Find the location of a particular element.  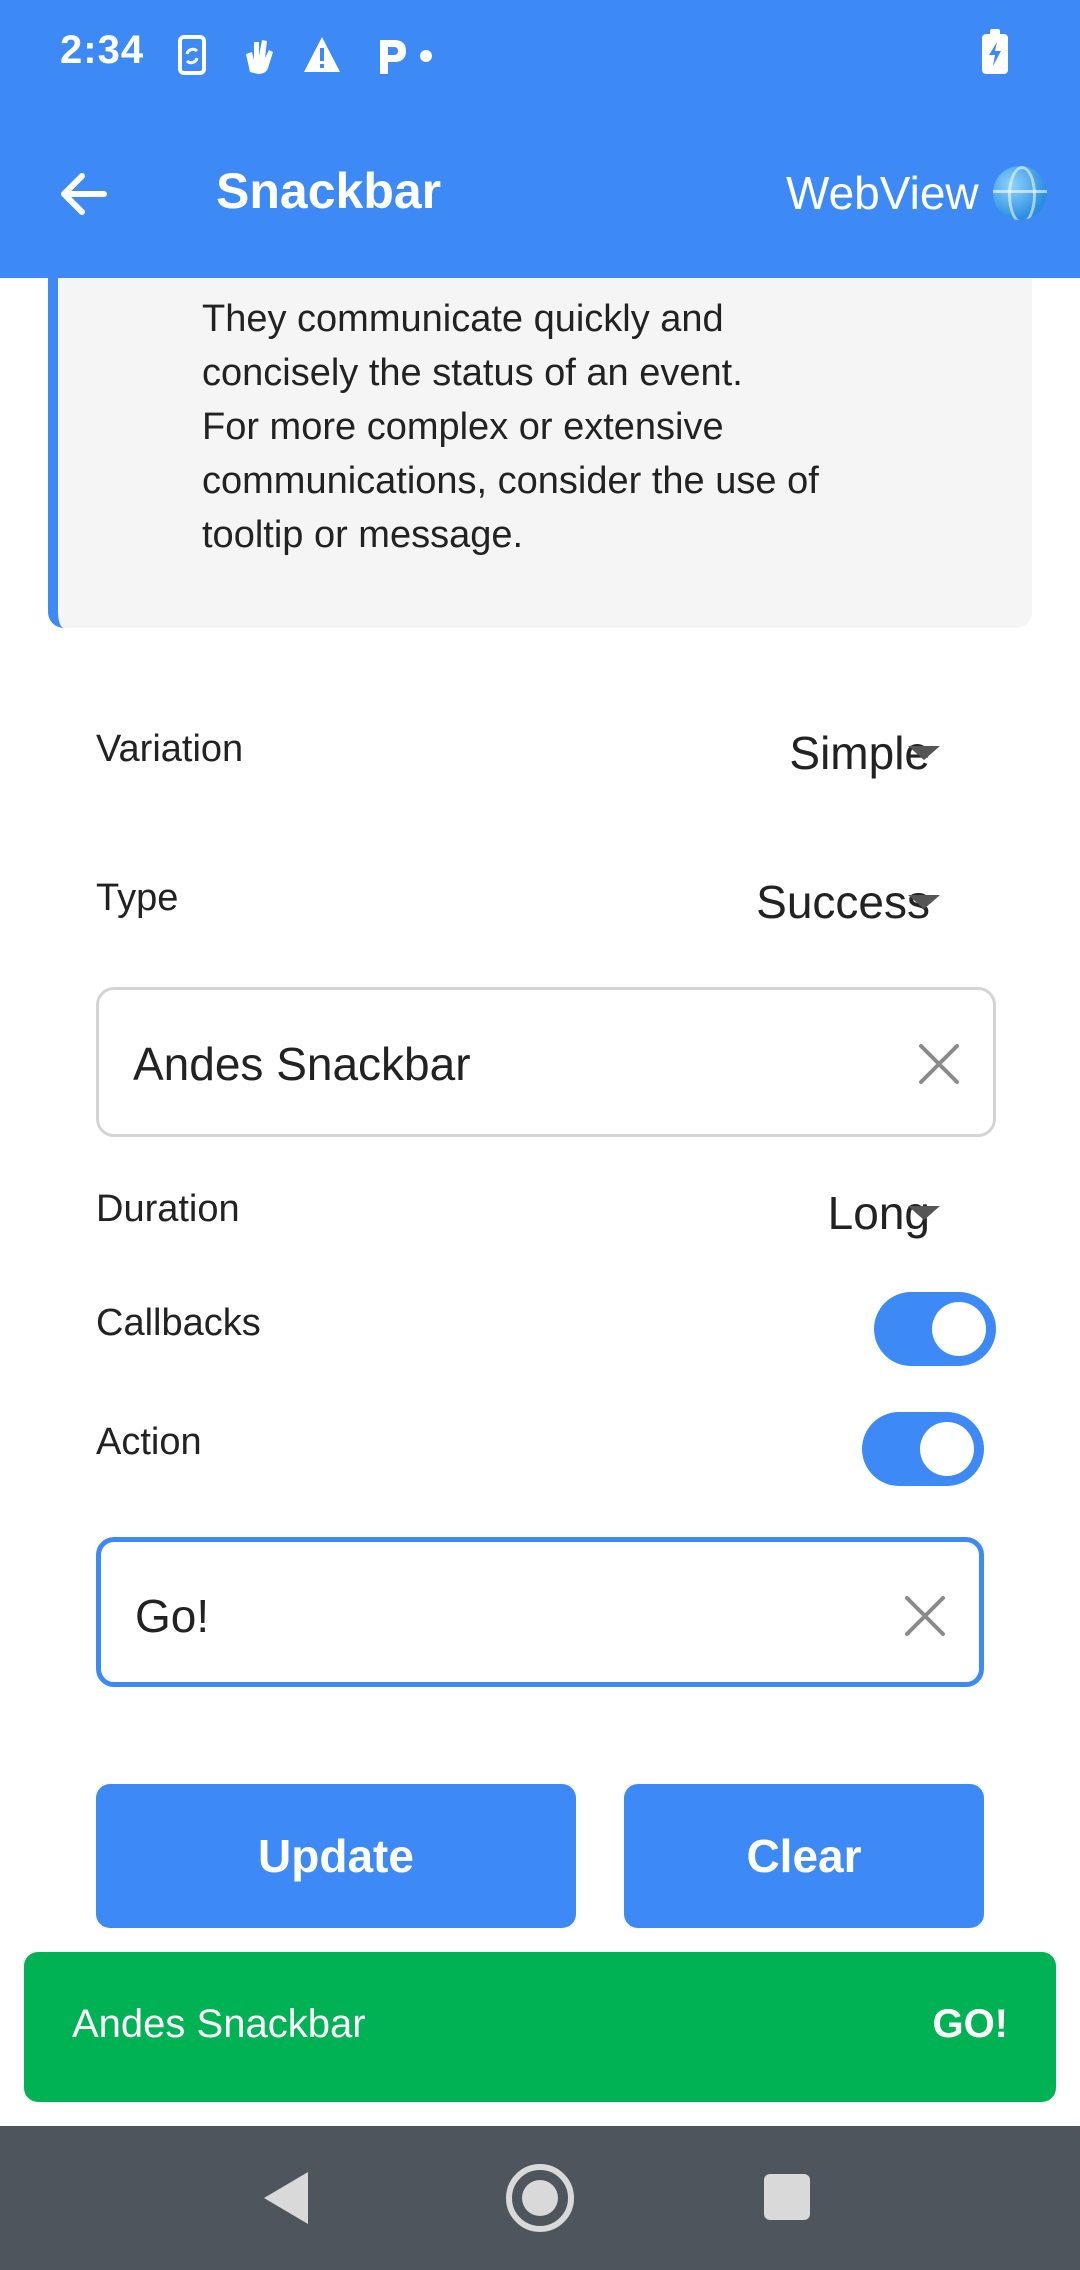

hand-gesture-icon is located at coordinates (259, 57).